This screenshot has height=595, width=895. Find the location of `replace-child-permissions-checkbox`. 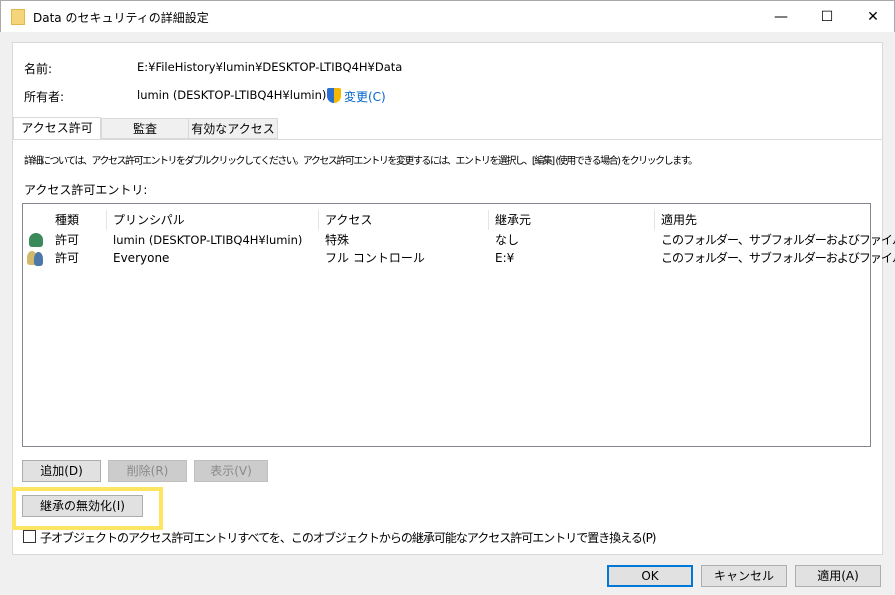

replace-child-permissions-checkbox is located at coordinates (29, 536).